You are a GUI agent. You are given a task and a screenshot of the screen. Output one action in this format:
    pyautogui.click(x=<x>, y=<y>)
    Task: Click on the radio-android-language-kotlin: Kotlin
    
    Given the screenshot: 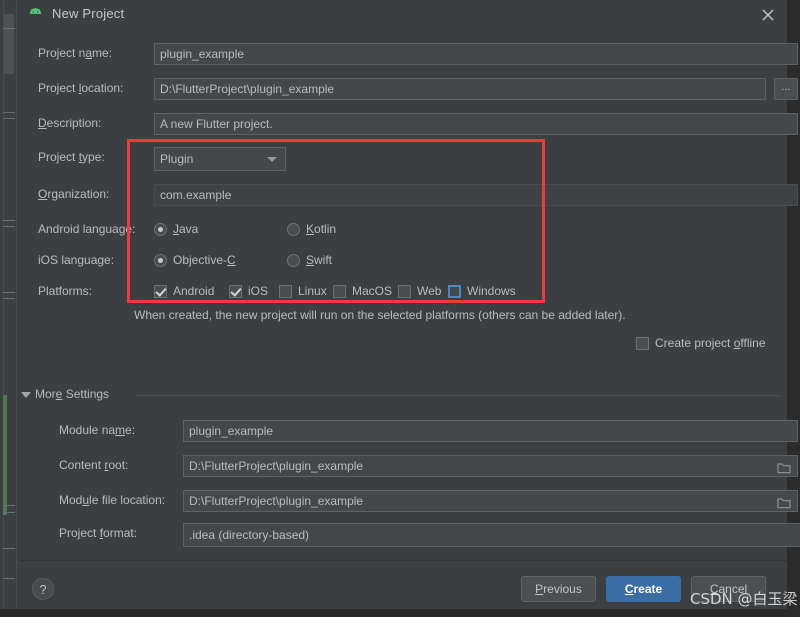 What is the action you would take?
    pyautogui.click(x=311, y=229)
    